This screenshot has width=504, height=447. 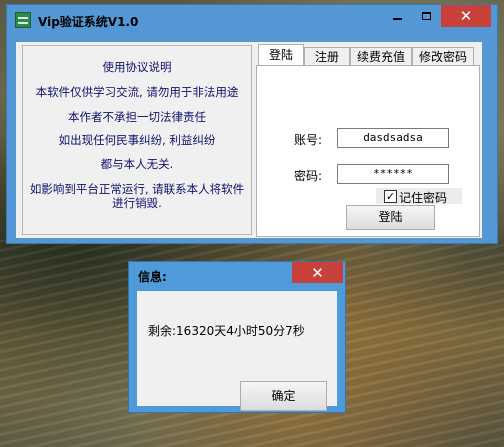 What do you see at coordinates (308, 176) in the screenshot?
I see `password-label: 密码:` at bounding box center [308, 176].